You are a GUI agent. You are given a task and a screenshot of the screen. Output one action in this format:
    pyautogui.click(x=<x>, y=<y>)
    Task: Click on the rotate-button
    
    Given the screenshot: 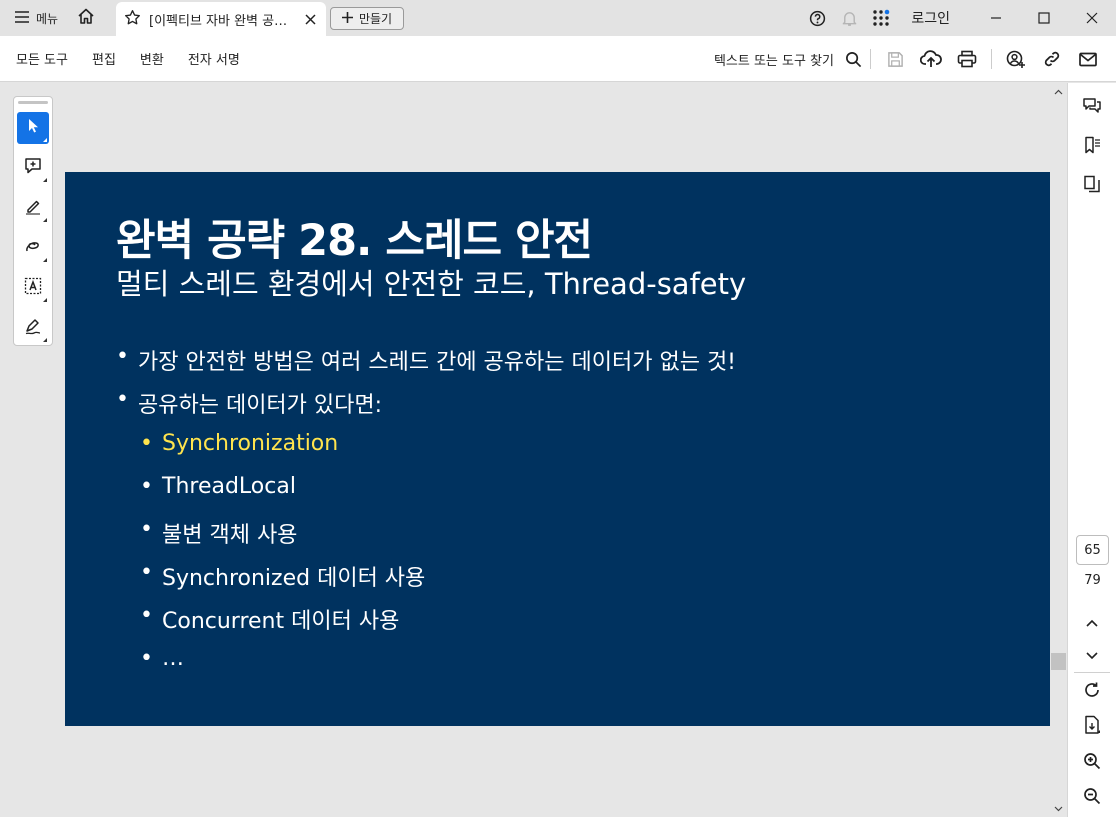 What is the action you would take?
    pyautogui.click(x=1092, y=692)
    